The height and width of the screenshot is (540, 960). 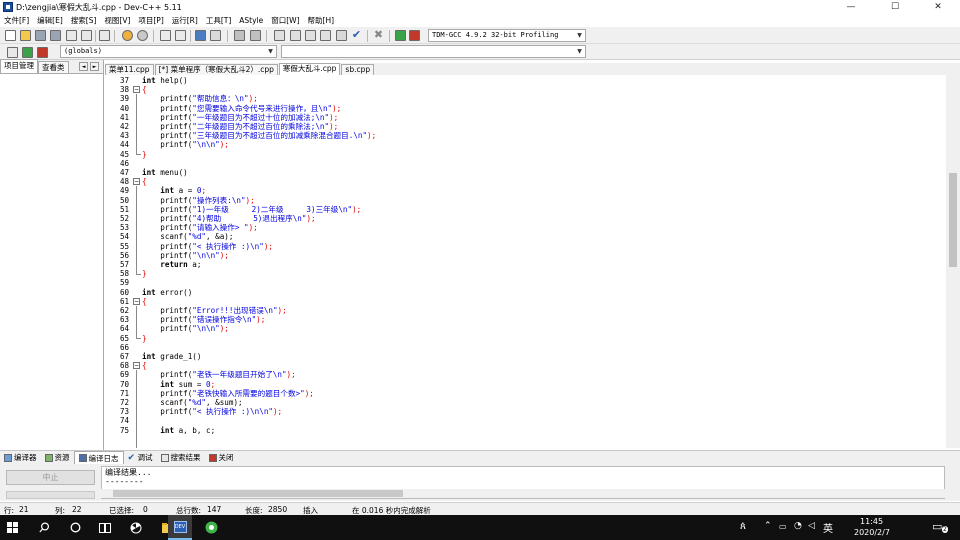 What do you see at coordinates (140, 457) in the screenshot?
I see `tab-debug: ✔ 调试` at bounding box center [140, 457].